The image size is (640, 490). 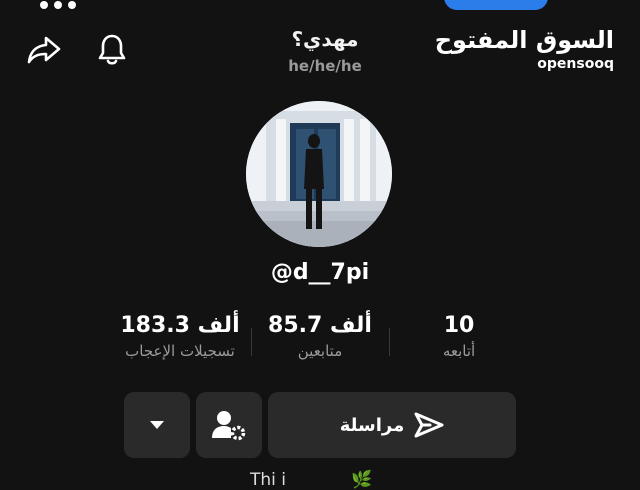 I want to click on send-icon, so click(x=429, y=425).